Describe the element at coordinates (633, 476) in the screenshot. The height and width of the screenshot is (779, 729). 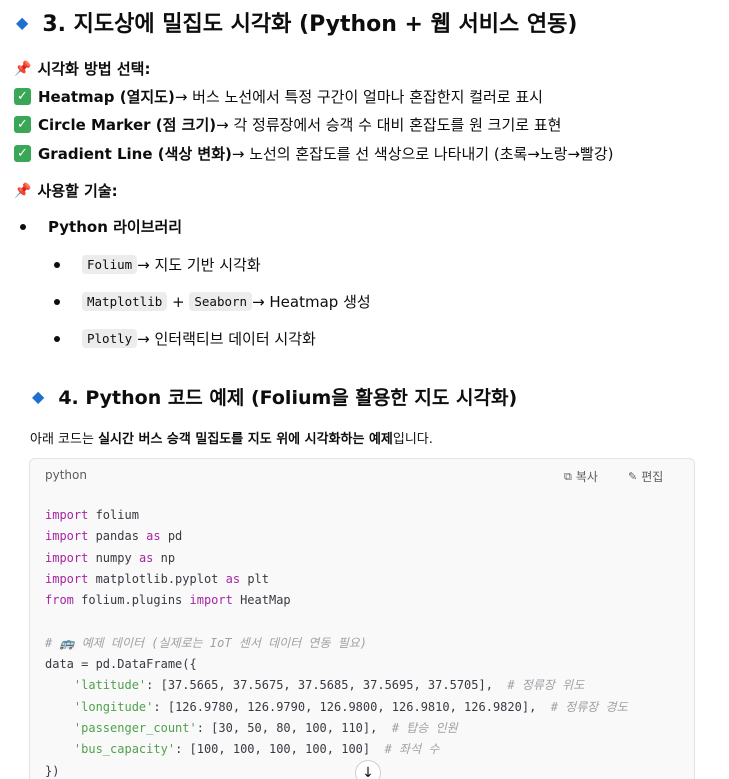
I see `pencil-icon: ✎` at that location.